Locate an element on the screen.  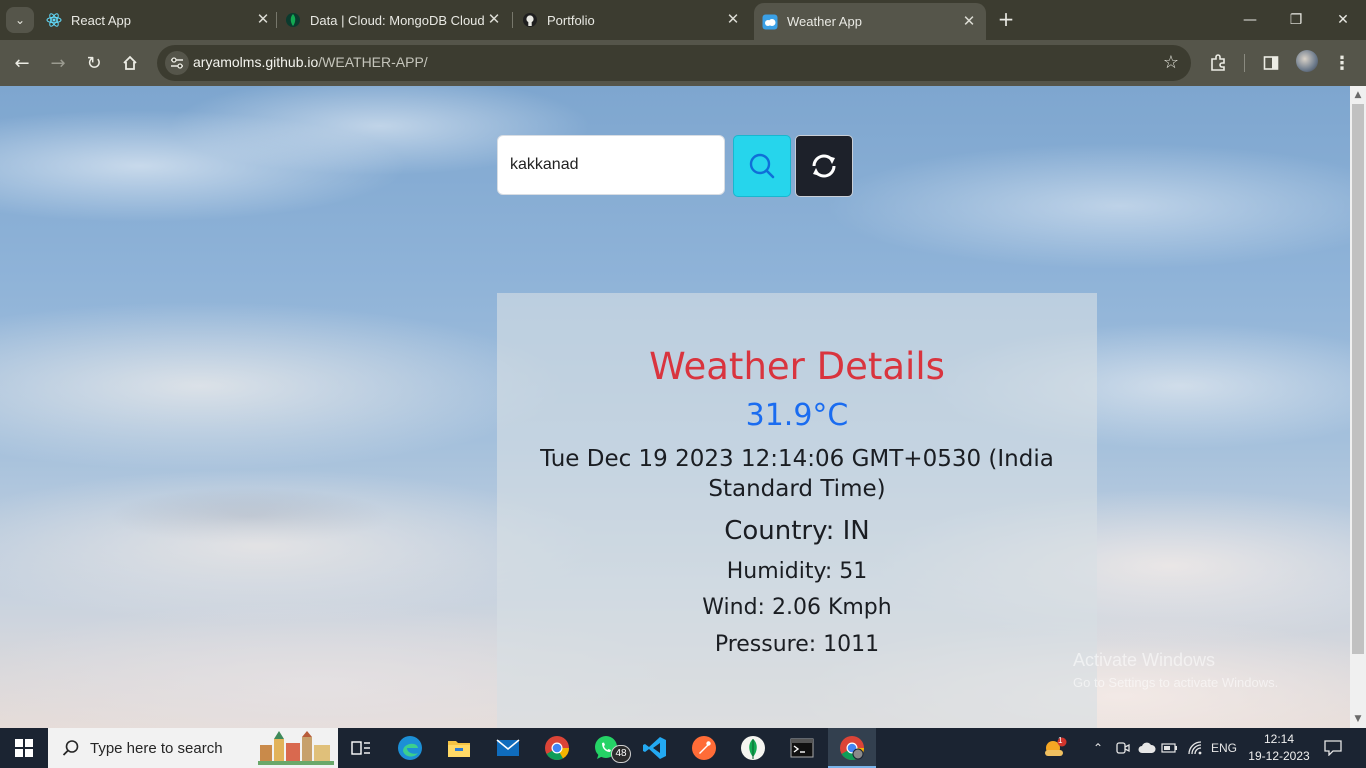
tray-wifi is located at coordinates (1196, 748).